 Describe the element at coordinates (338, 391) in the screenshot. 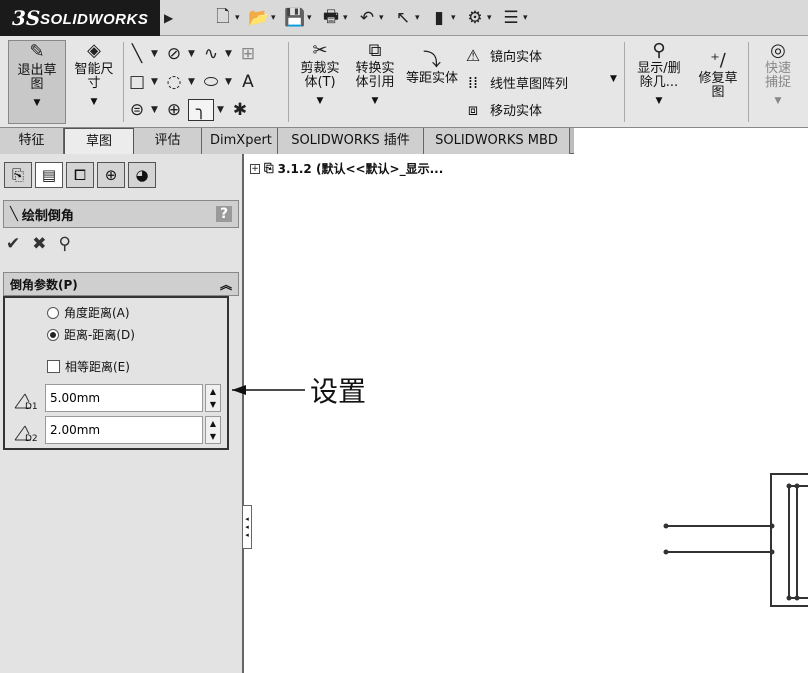

I see `annotation-label: 设置` at that location.